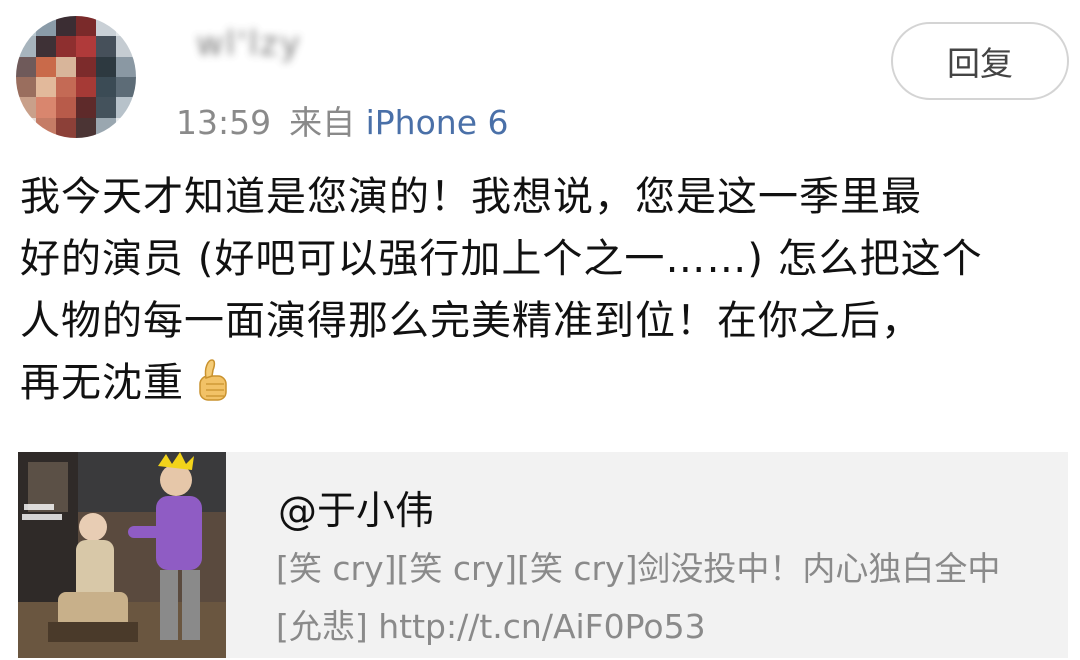  I want to click on reply-button: 回复, so click(980, 61).